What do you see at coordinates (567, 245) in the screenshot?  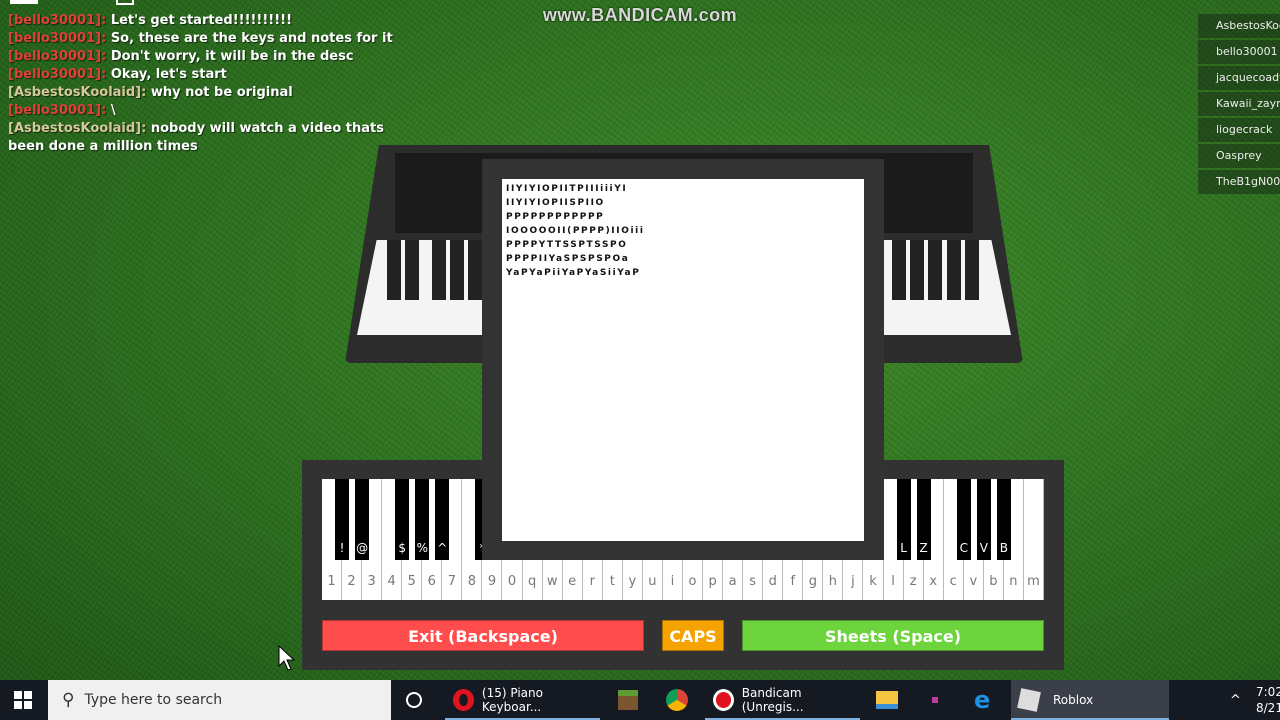 I see `sheet-line: PPPPYTTSSPTSSPO` at bounding box center [567, 245].